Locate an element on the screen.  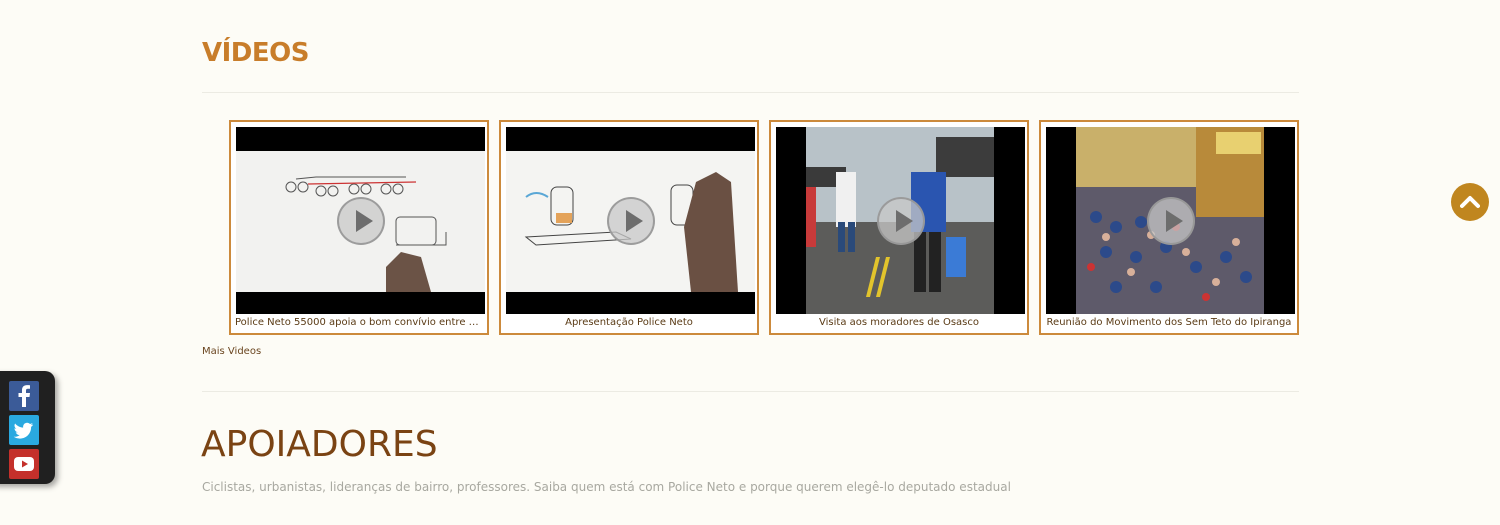
chevron-up-icon is located at coordinates (1470, 202).